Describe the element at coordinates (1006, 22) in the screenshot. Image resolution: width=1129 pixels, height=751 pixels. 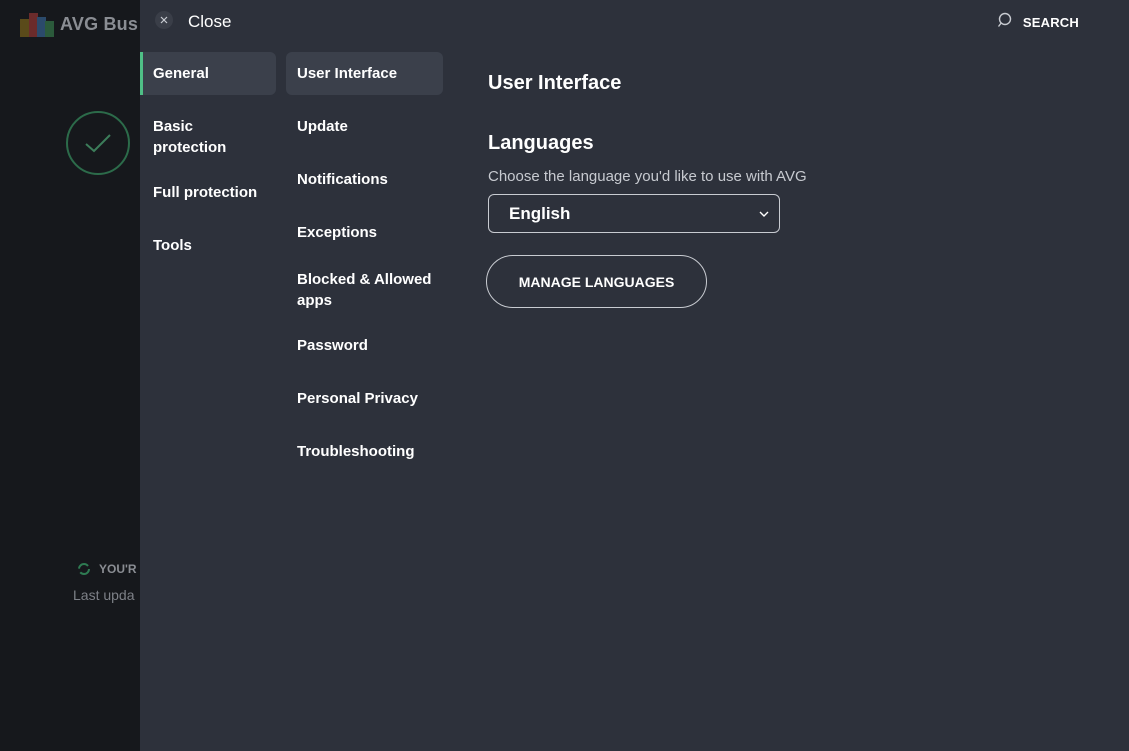
I see `search-icon` at that location.